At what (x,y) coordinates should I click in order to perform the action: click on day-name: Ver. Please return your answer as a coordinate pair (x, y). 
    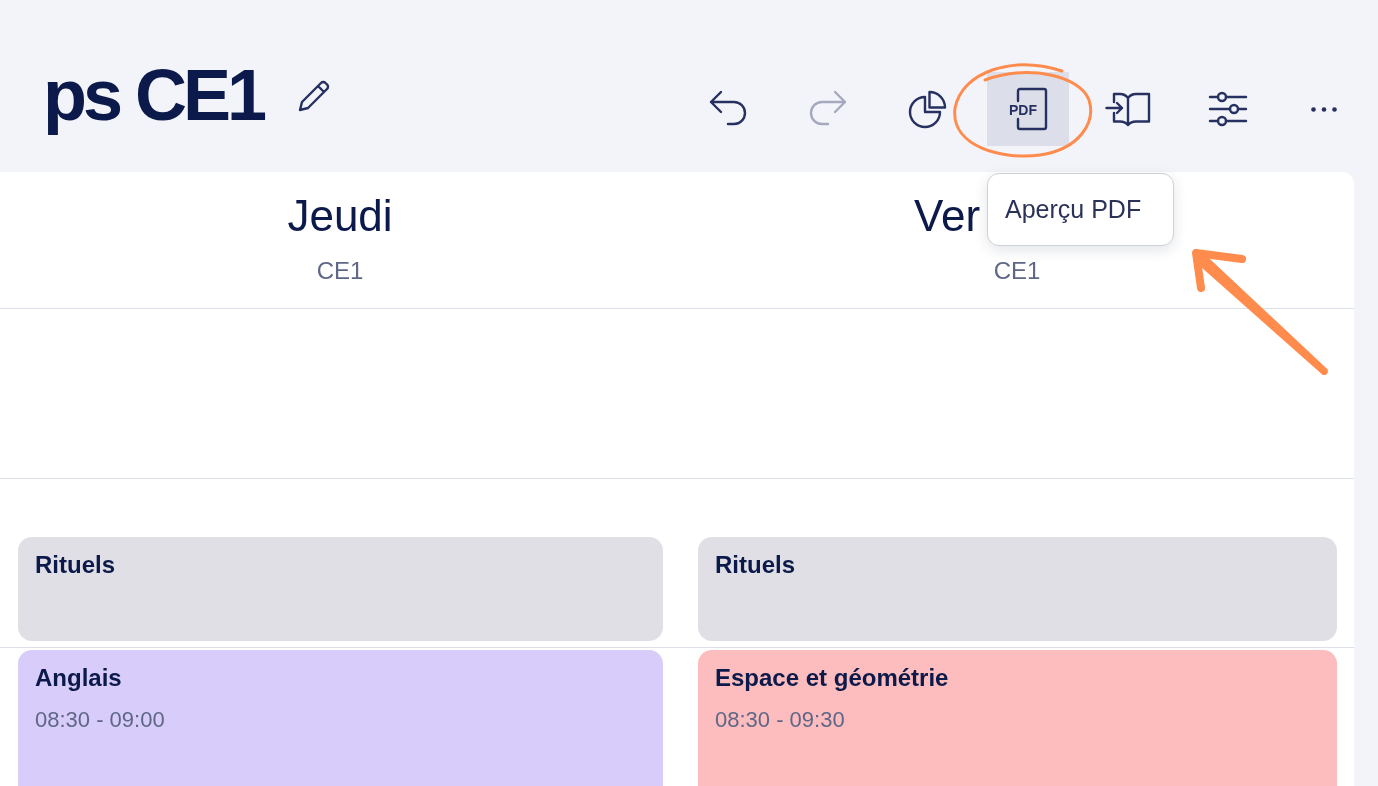
    Looking at the image, I should click on (947, 216).